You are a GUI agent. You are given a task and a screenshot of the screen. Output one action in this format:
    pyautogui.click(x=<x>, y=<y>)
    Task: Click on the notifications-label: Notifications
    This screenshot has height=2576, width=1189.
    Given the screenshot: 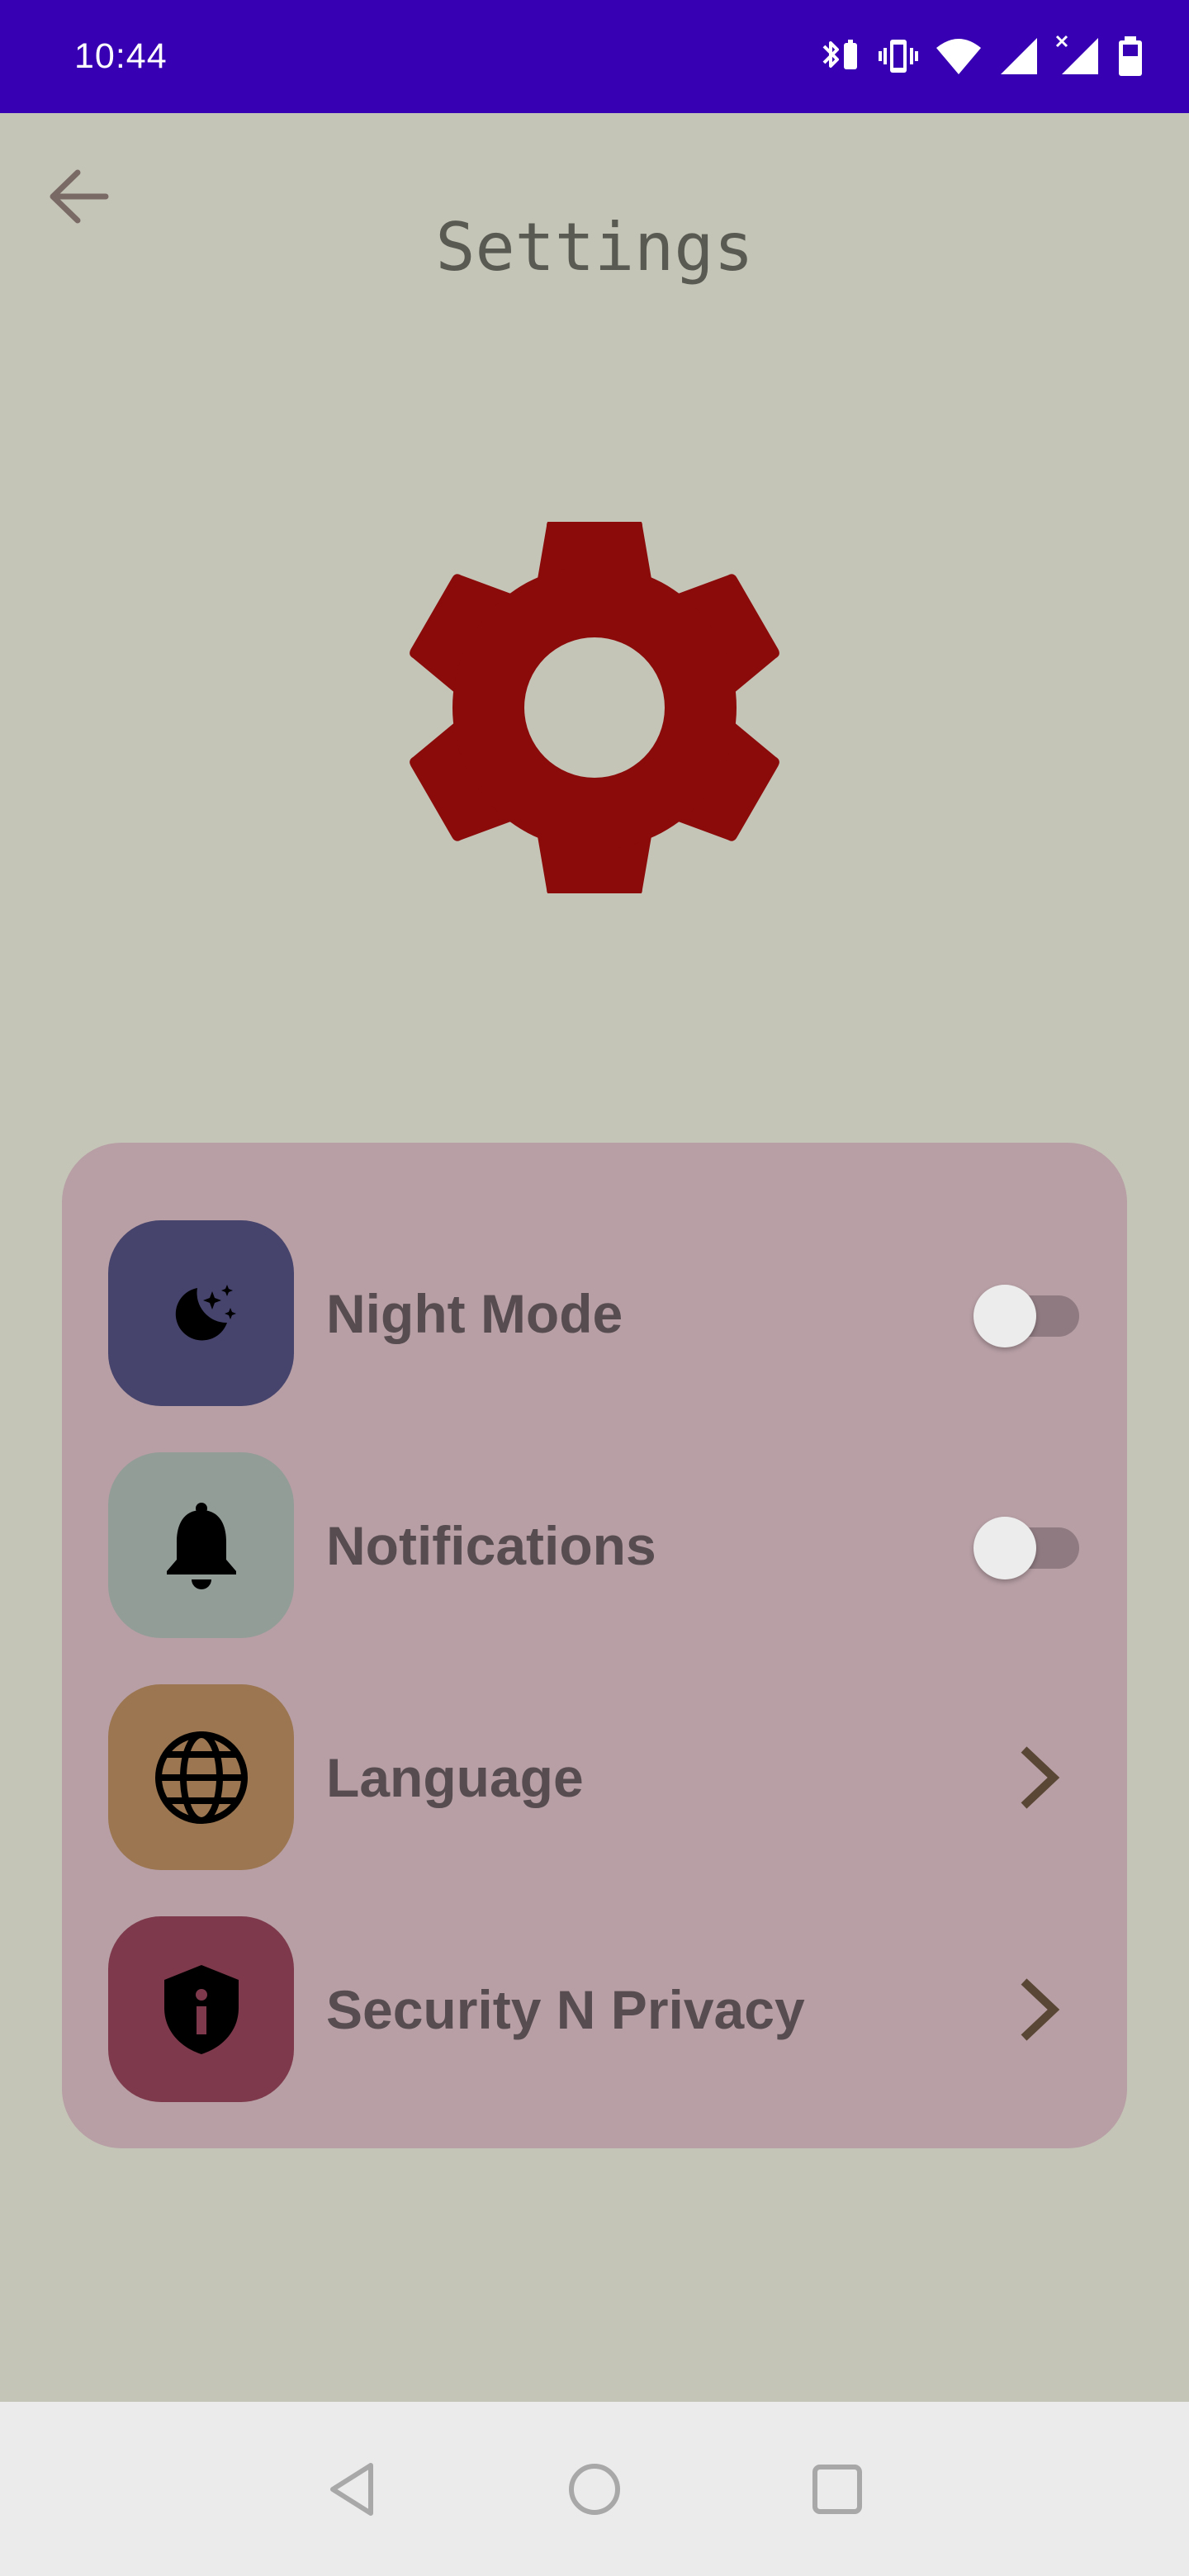 What is the action you would take?
    pyautogui.click(x=491, y=1545)
    